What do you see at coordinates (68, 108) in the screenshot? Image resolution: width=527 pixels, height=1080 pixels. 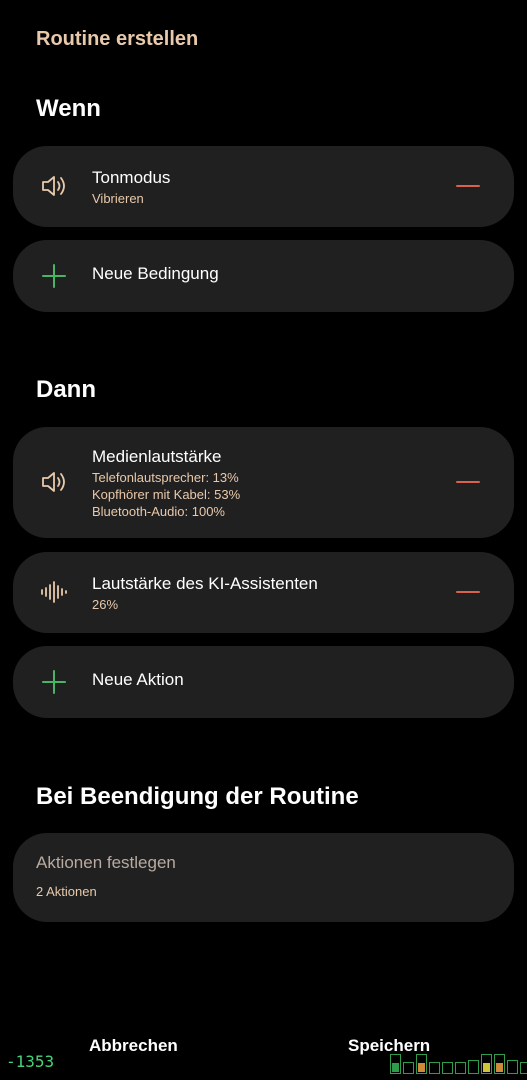 I see `if-section-heading: Wenn` at bounding box center [68, 108].